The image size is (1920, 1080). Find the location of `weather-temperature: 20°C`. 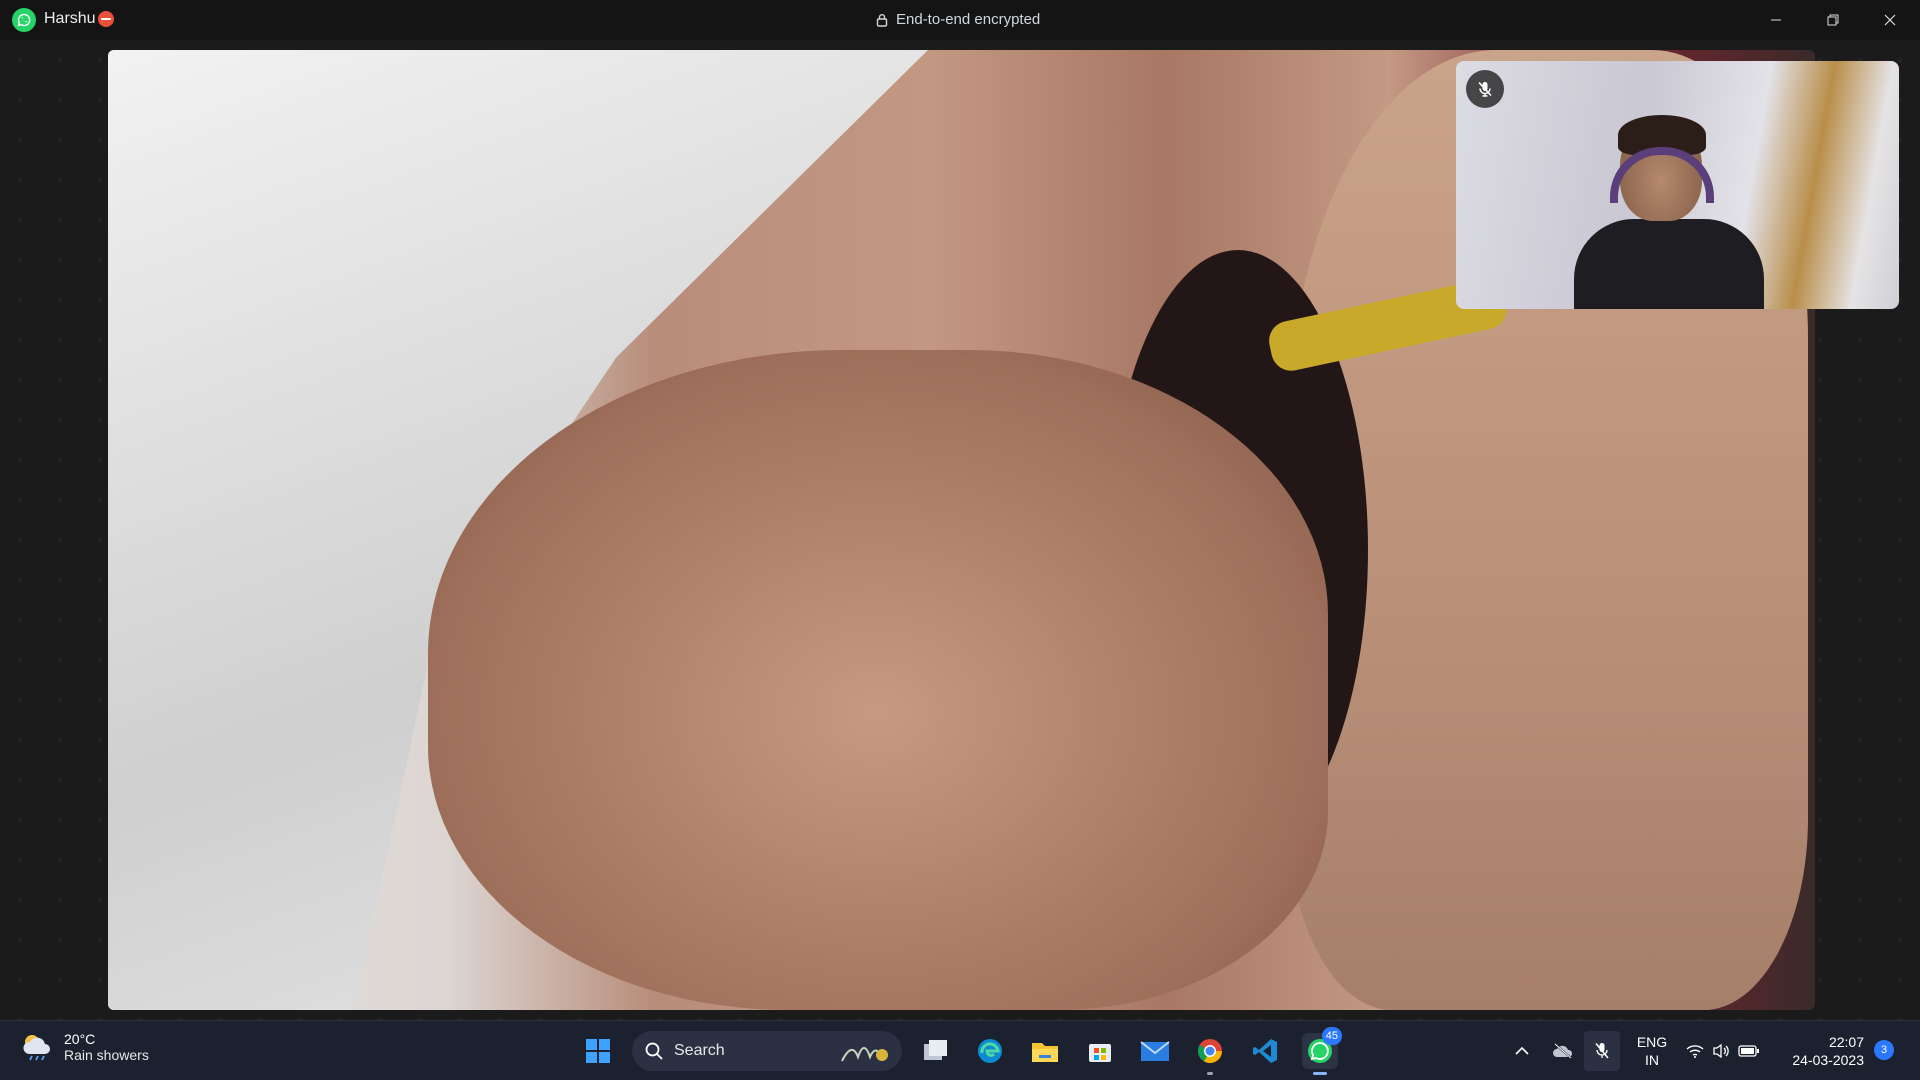

weather-temperature: 20°C is located at coordinates (80, 1039).